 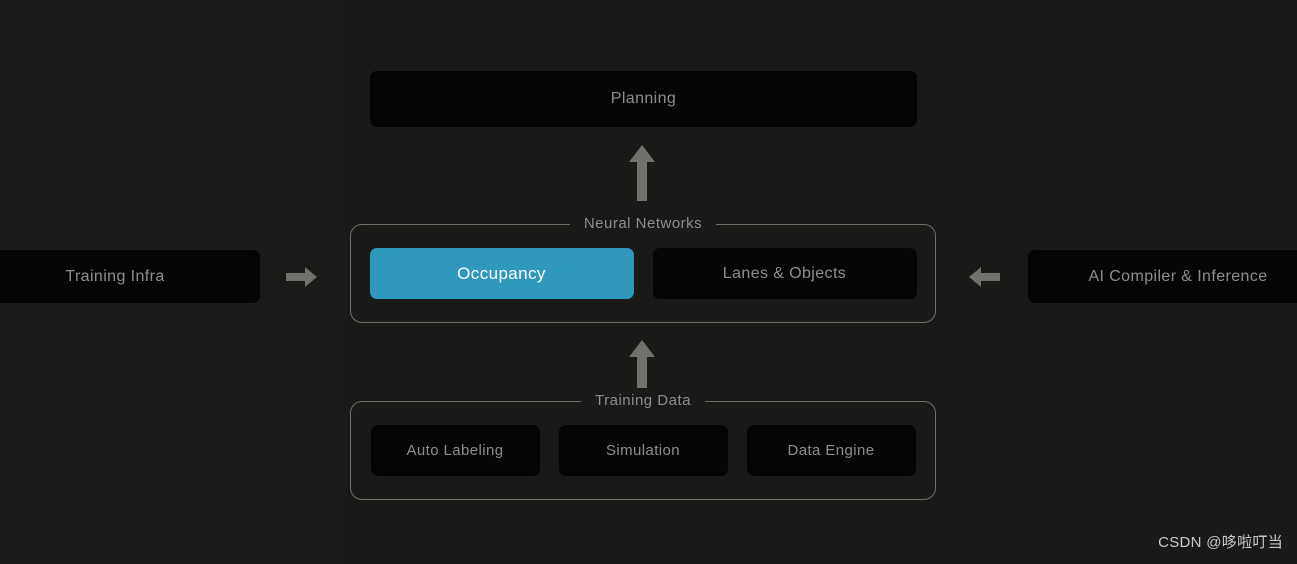 I want to click on planning-block: Planning, so click(x=643, y=99).